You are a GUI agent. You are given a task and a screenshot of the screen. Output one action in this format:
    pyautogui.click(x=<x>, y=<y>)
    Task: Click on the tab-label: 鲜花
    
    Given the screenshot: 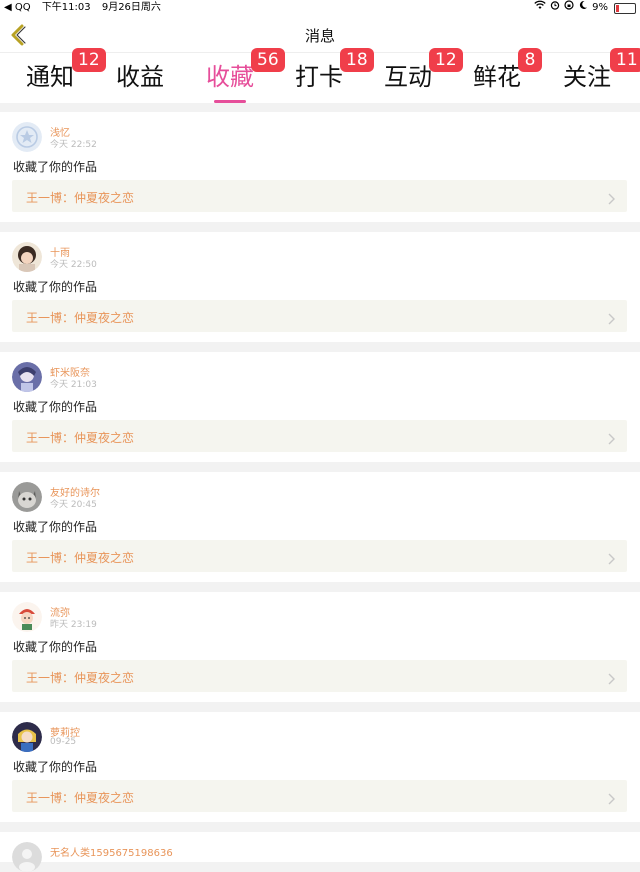 What is the action you would take?
    pyautogui.click(x=497, y=77)
    